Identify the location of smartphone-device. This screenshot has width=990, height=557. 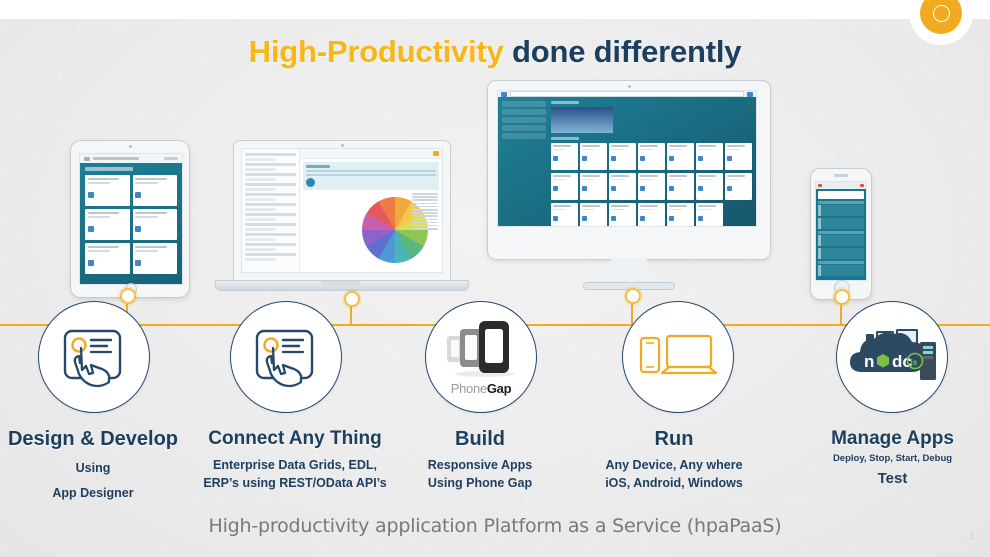
(841, 234).